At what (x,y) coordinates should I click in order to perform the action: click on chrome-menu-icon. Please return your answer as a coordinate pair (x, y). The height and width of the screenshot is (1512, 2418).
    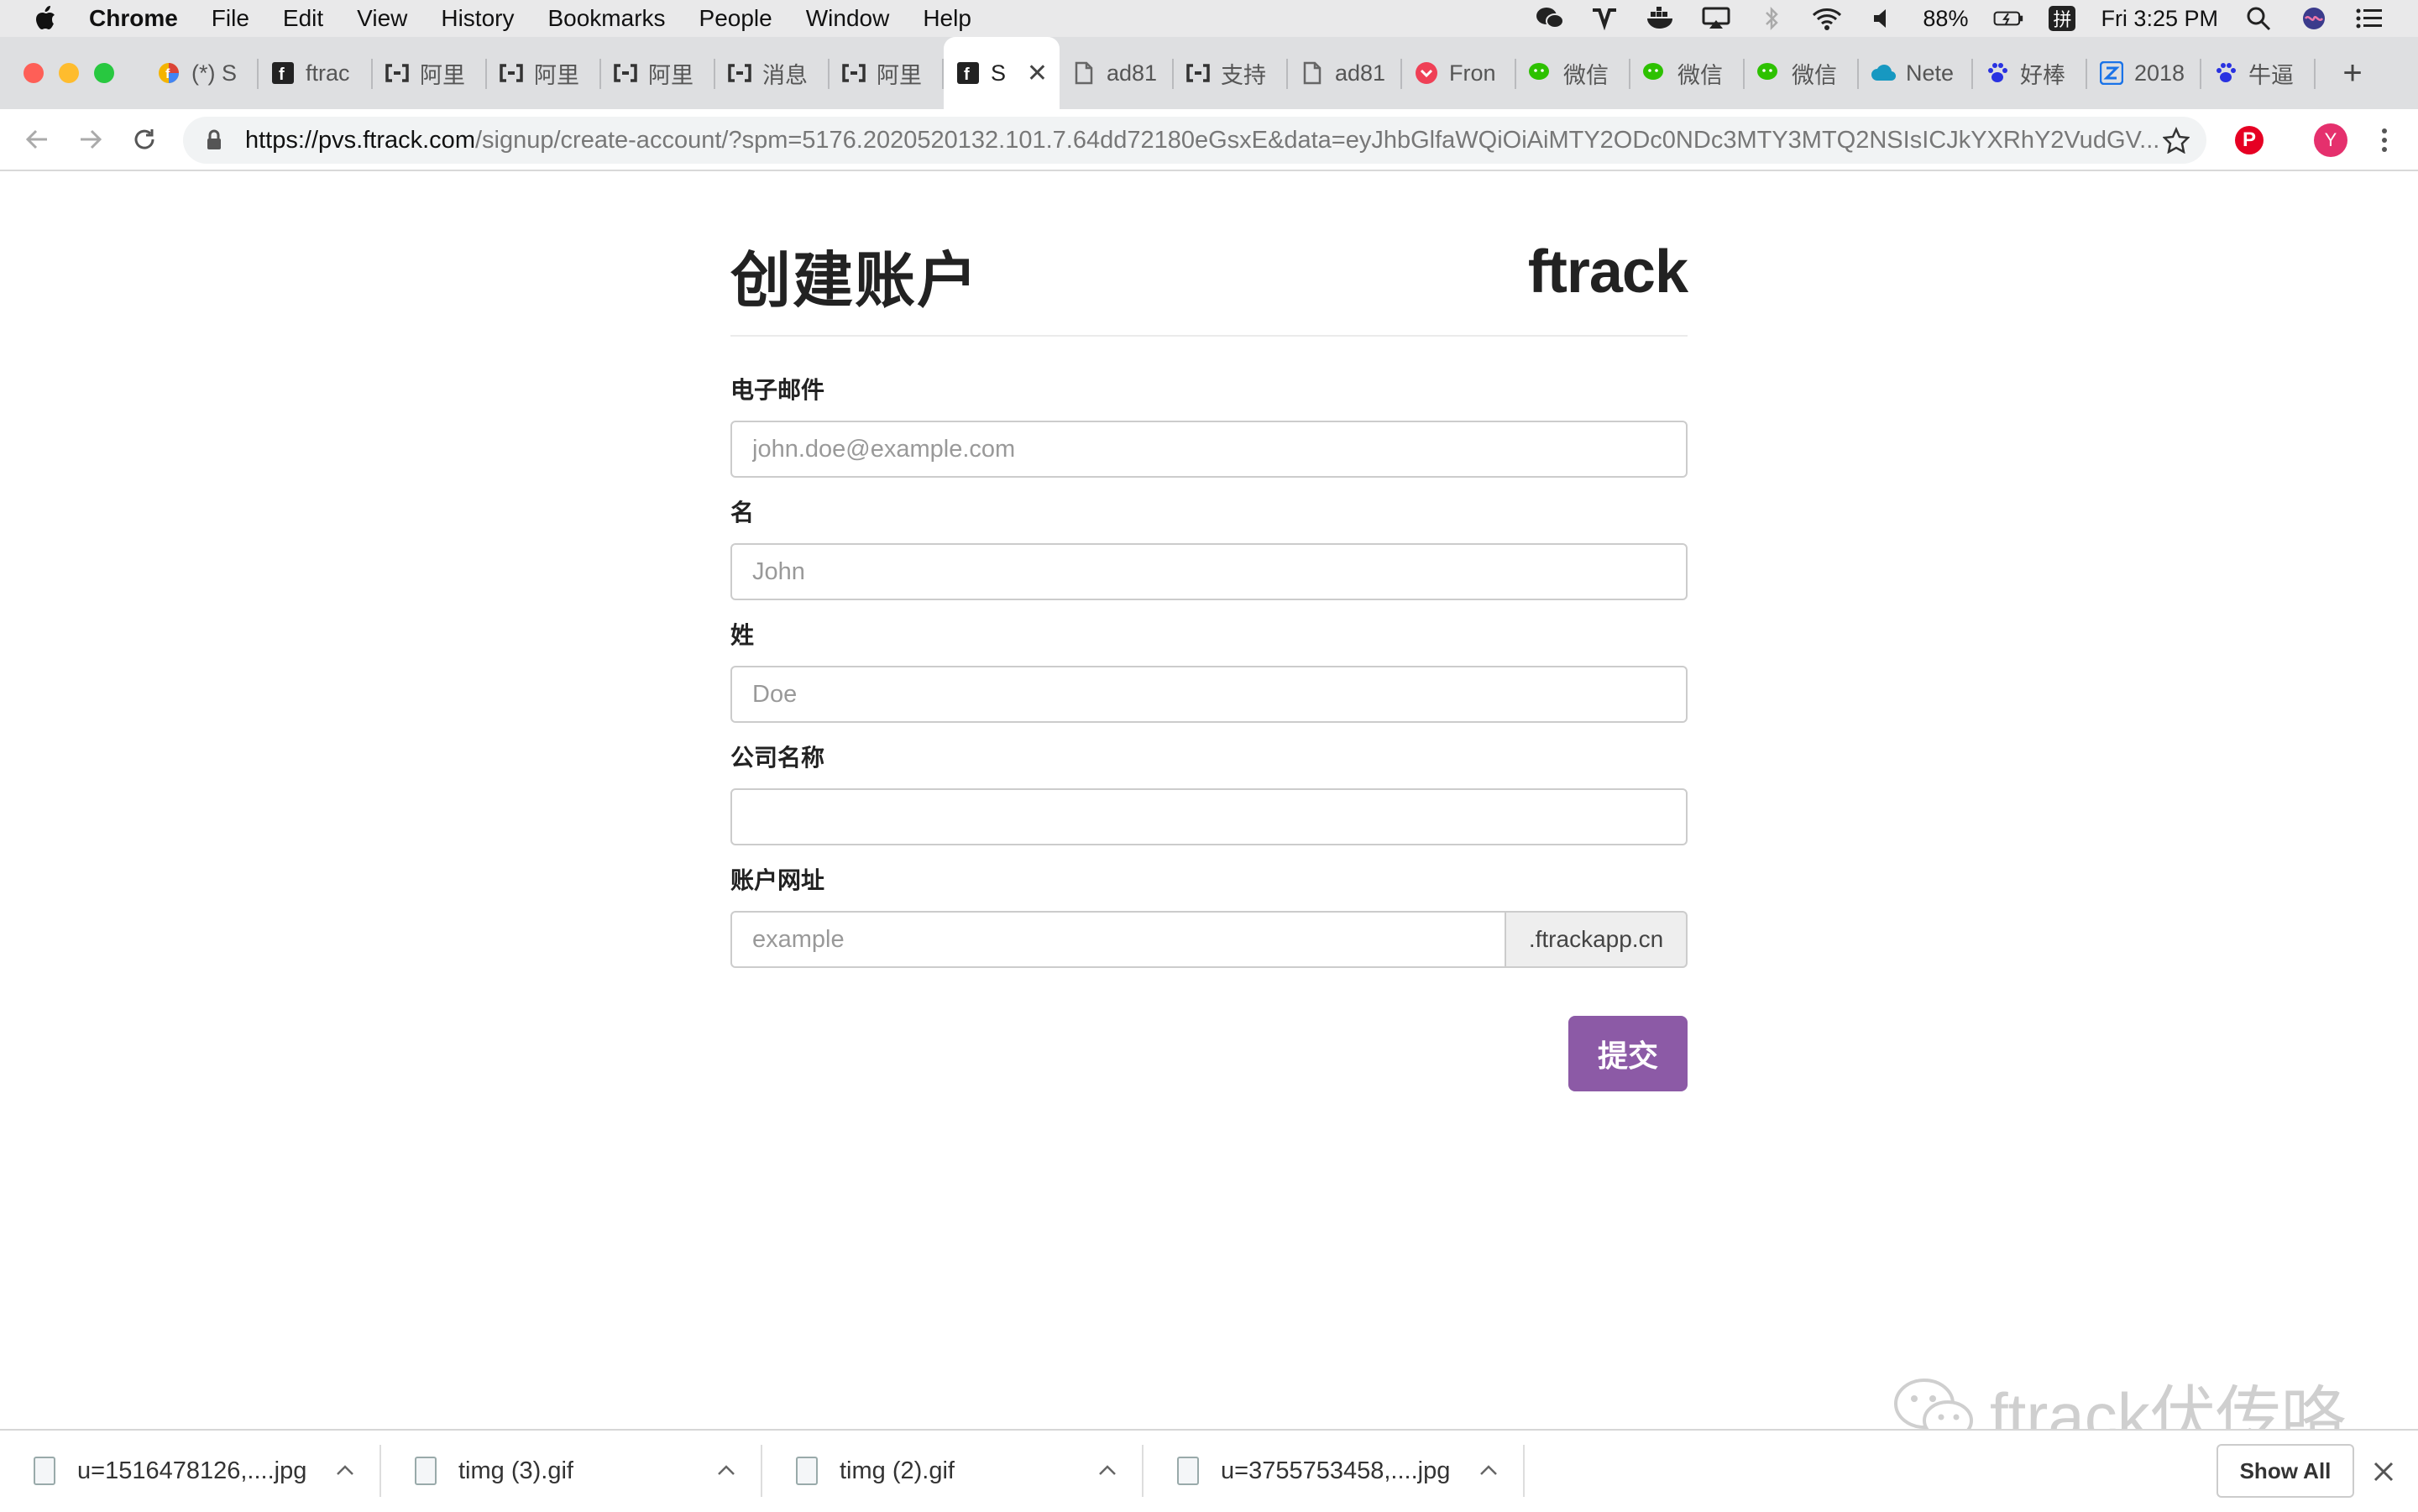
    Looking at the image, I should click on (2384, 140).